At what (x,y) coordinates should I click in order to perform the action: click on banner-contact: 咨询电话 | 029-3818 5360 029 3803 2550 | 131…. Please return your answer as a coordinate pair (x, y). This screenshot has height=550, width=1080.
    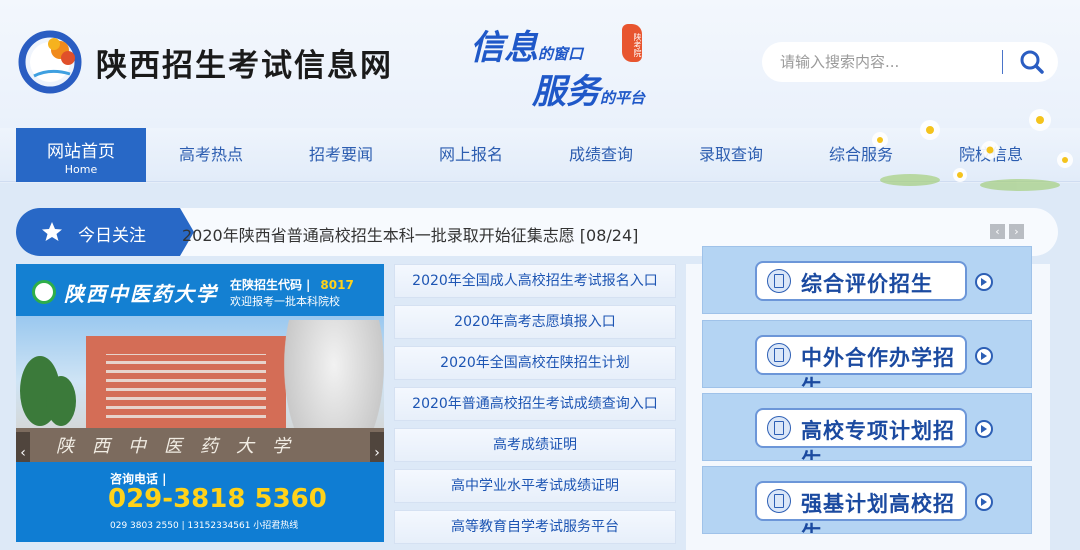
    Looking at the image, I should click on (200, 502).